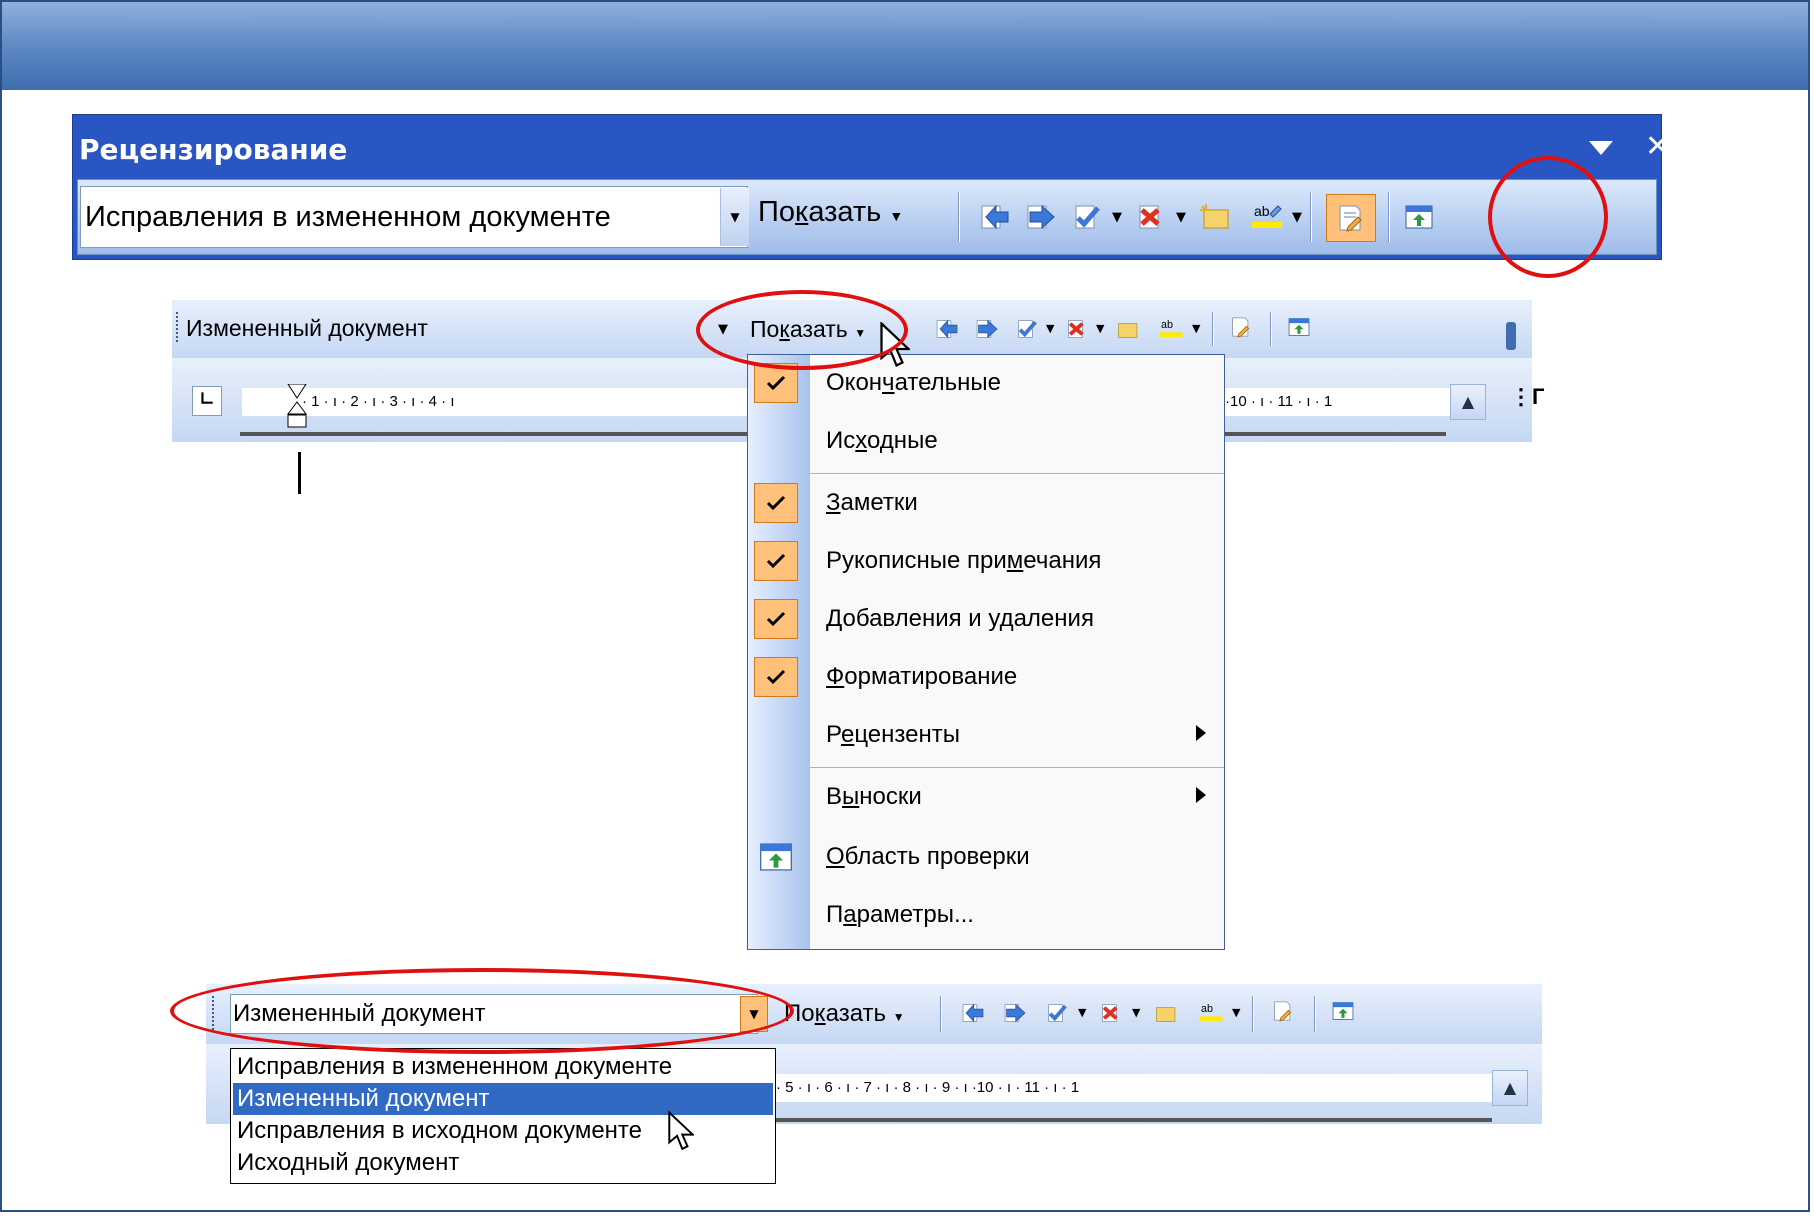 Image resolution: width=1814 pixels, height=1216 pixels. Describe the element at coordinates (503, 1067) in the screenshot. I see `list-option-final-showing-markup: Исправления в измененном документе` at that location.